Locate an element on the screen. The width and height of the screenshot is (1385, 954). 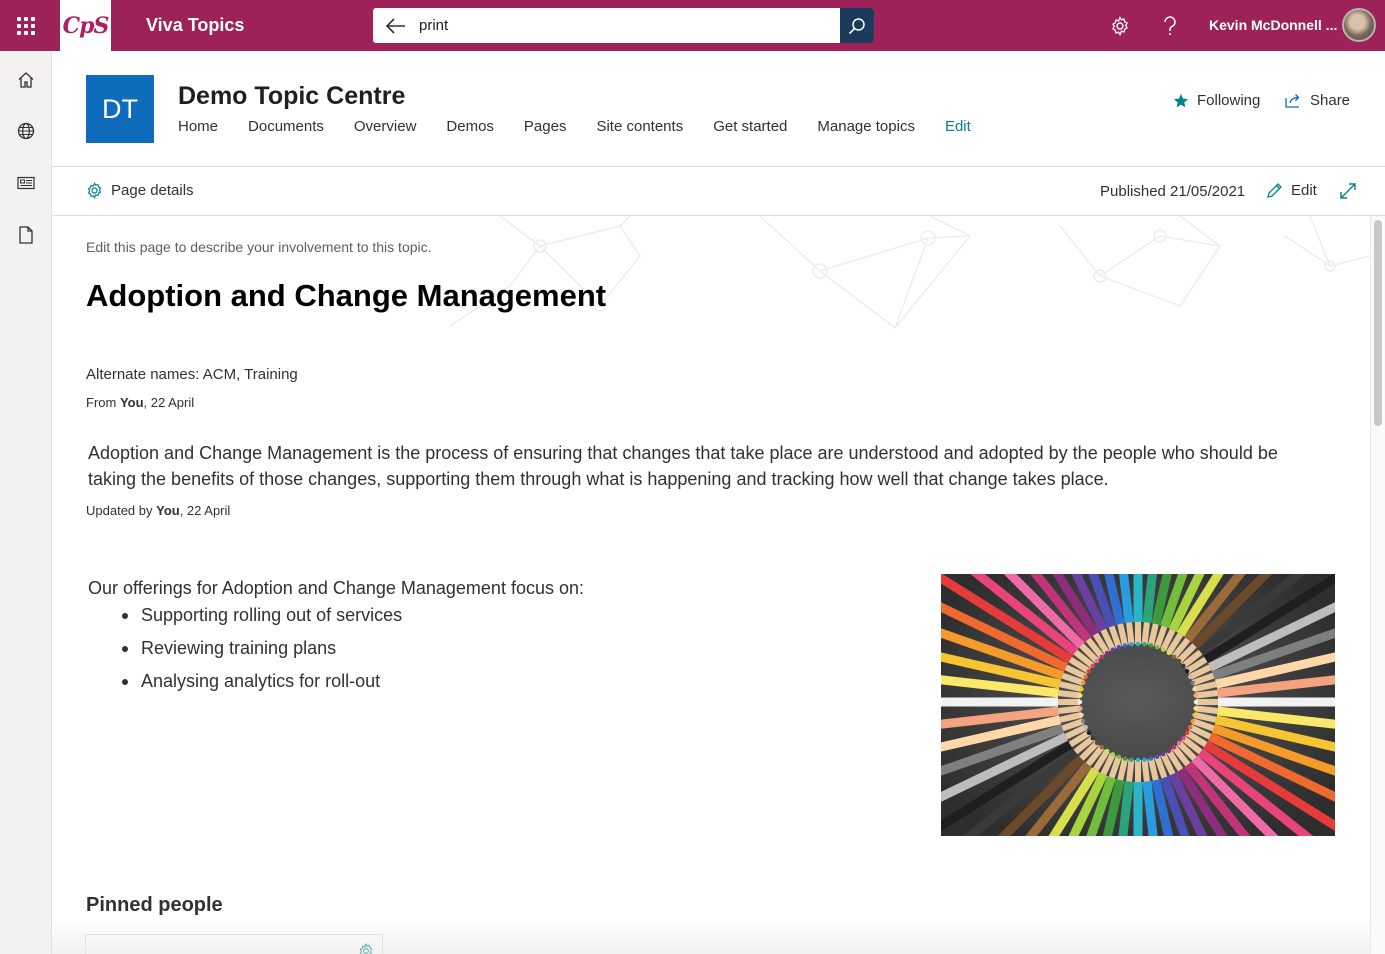
from-author: You is located at coordinates (132, 402).